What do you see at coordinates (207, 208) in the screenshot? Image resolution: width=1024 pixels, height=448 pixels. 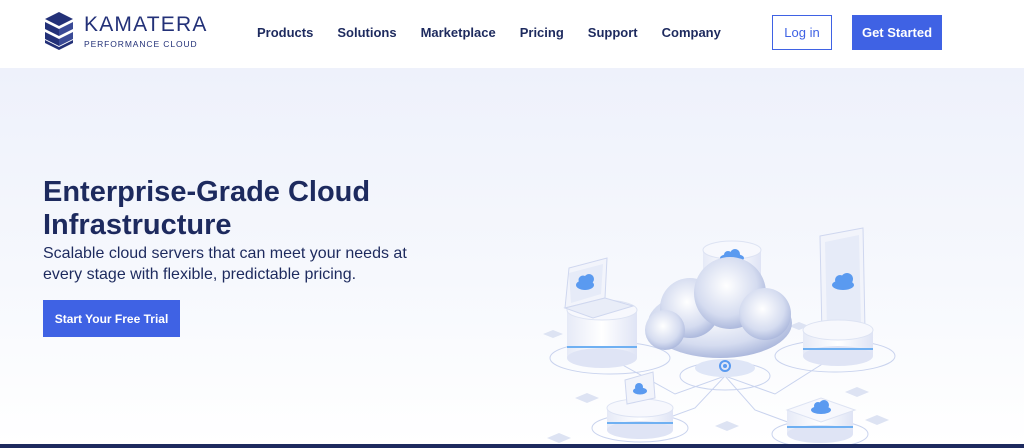 I see `hero-title: Enterprise-Grade Cloud Infrastructure` at bounding box center [207, 208].